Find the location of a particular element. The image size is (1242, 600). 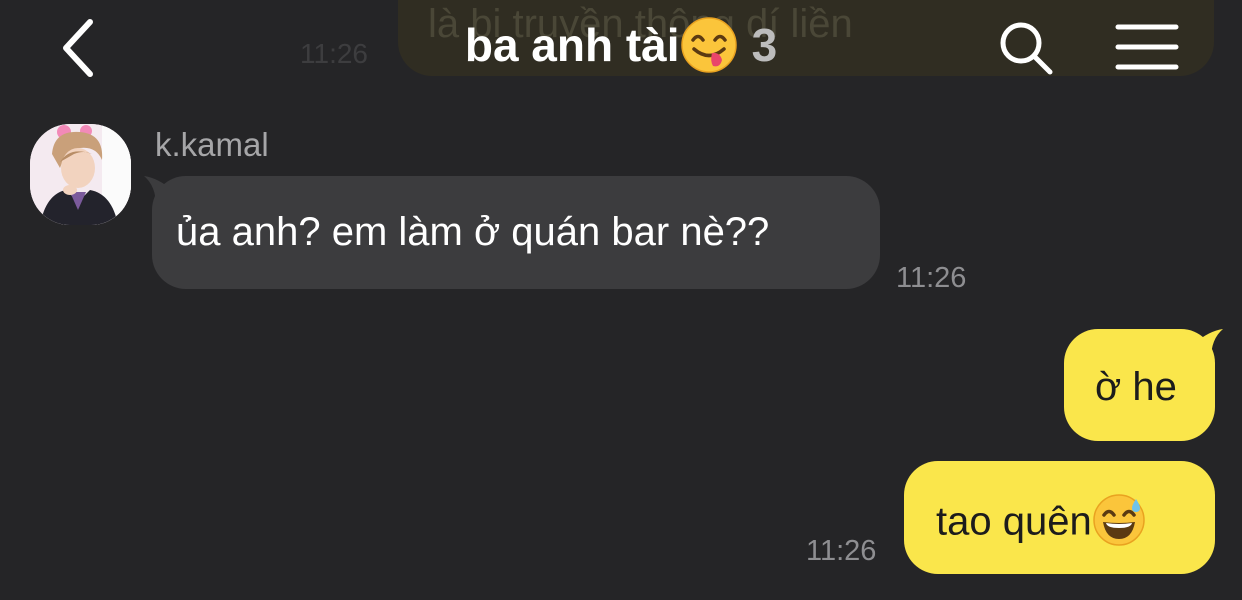

incoming-message-bubble: ủa anh? em làm ở quán bar nè?? is located at coordinates (512, 232).